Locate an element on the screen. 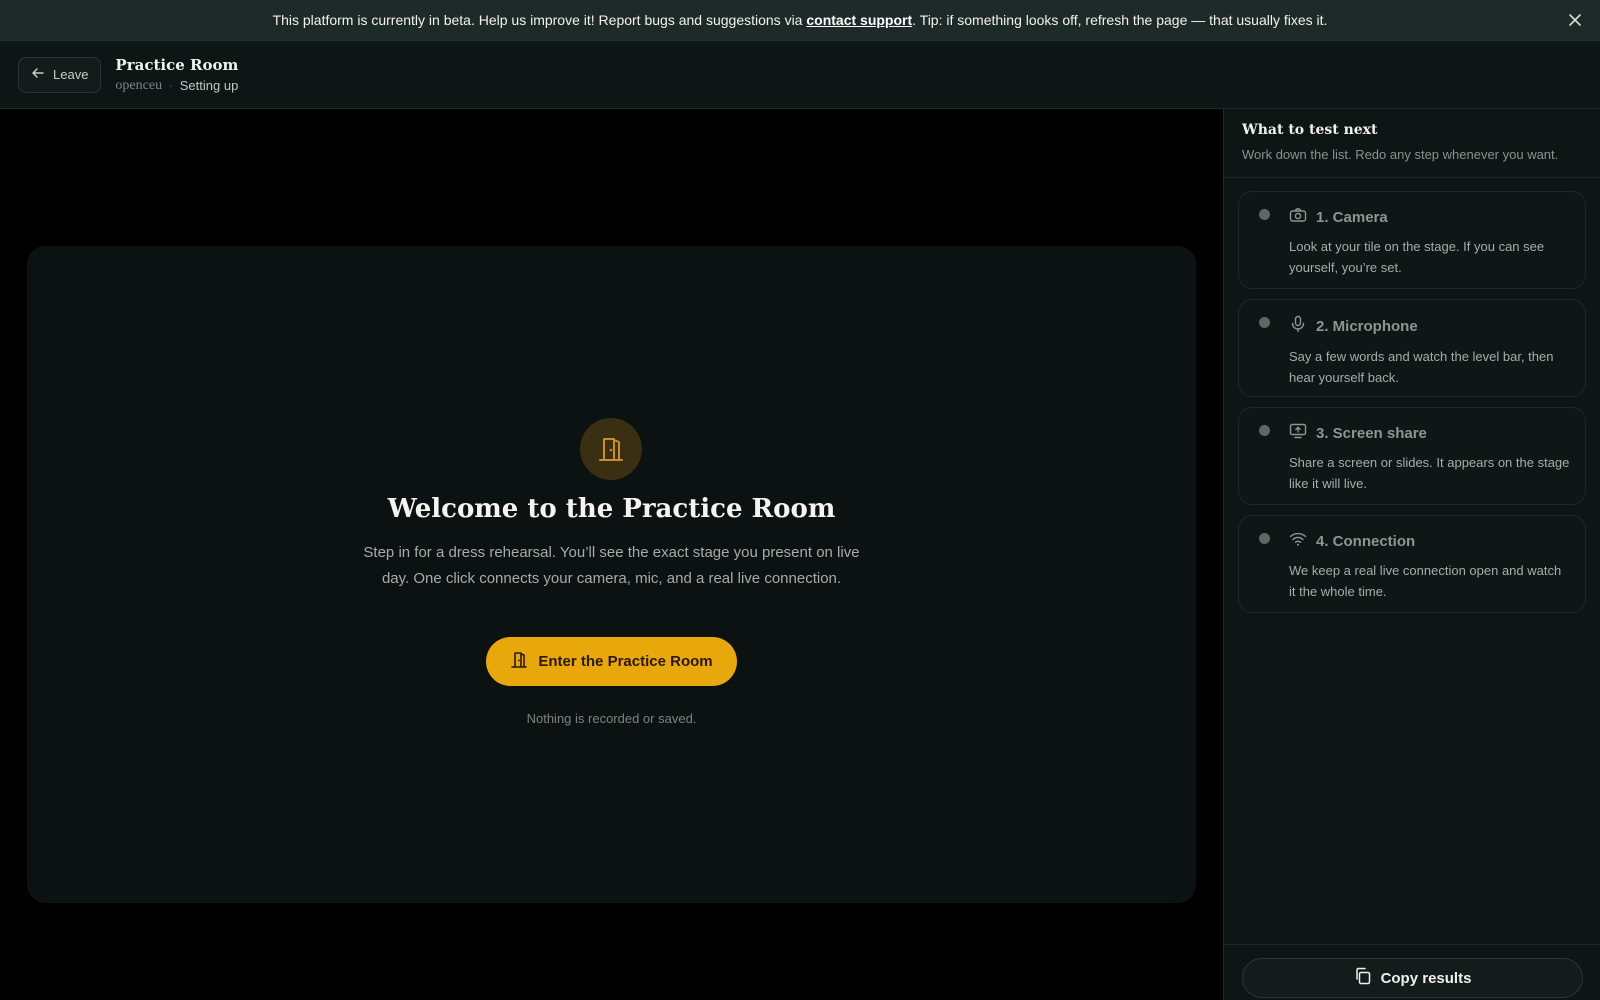  step-heading: 4. Connection is located at coordinates (1430, 541).